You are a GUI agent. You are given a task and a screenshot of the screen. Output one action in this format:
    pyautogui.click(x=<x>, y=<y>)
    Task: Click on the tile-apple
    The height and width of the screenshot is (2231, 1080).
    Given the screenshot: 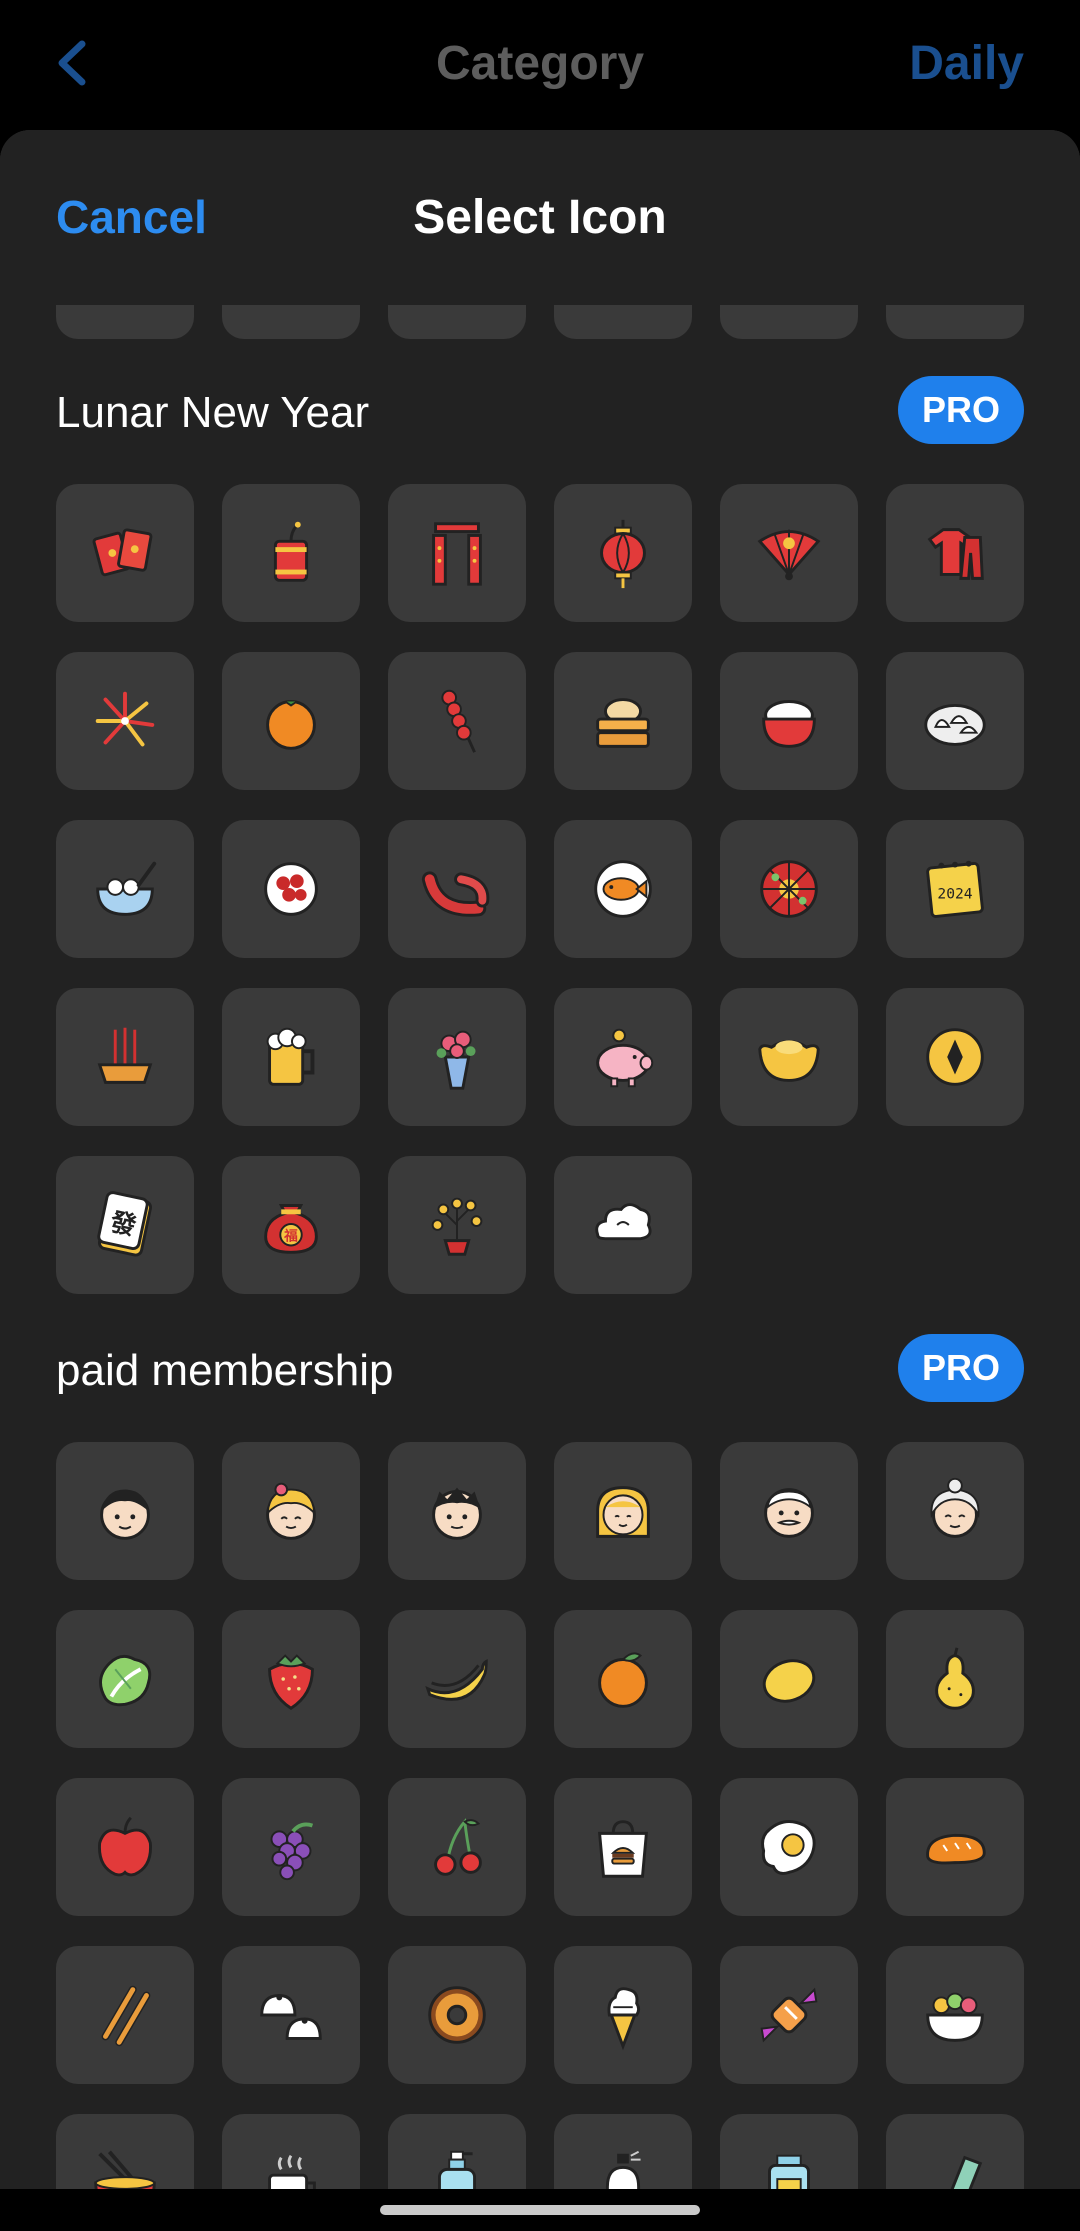 What is the action you would take?
    pyautogui.click(x=125, y=1847)
    